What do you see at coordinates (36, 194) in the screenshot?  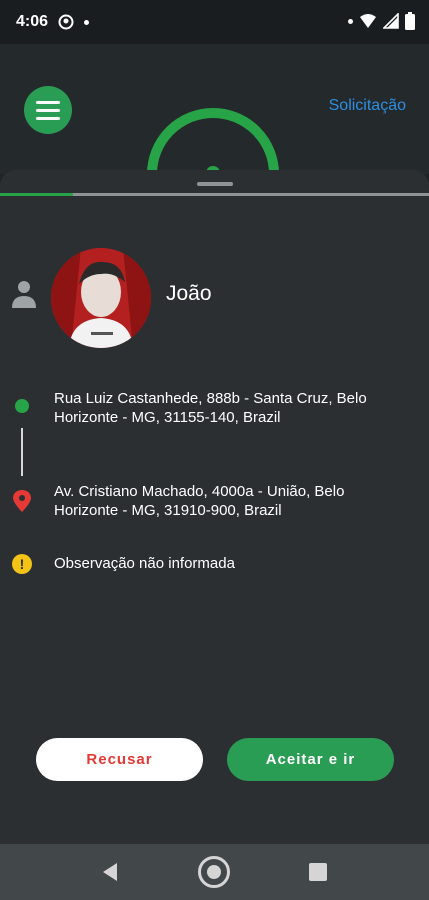 I see `request-timer-fill` at bounding box center [36, 194].